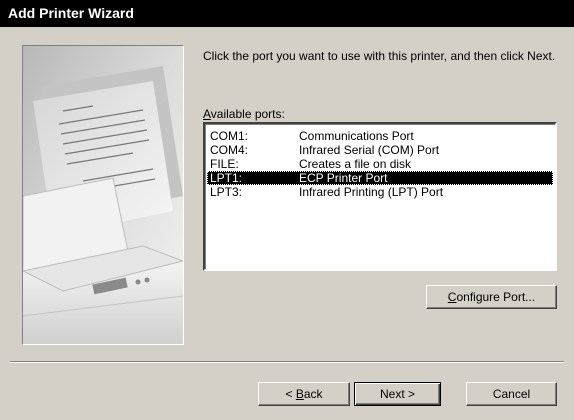 This screenshot has height=420, width=574. I want to click on list-item-file: FILE: Creates a file on disk, so click(380, 164).